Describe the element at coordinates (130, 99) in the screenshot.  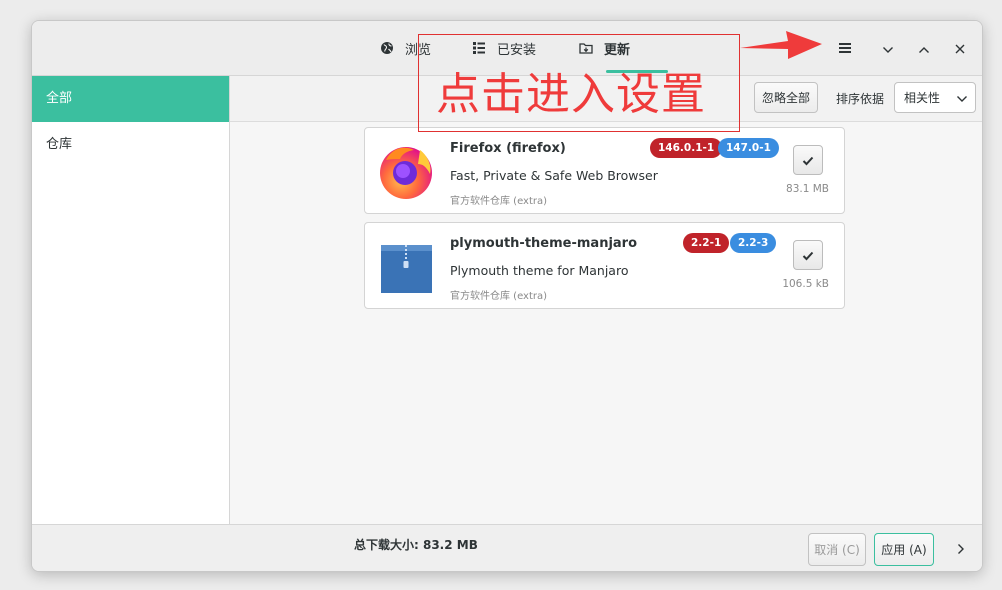
I see `sidebar-item-all: 全部` at that location.